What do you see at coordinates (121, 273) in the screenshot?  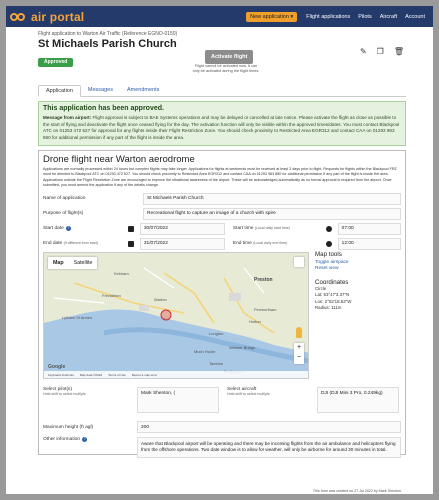 I see `map-place-label: Kirkham` at bounding box center [121, 273].